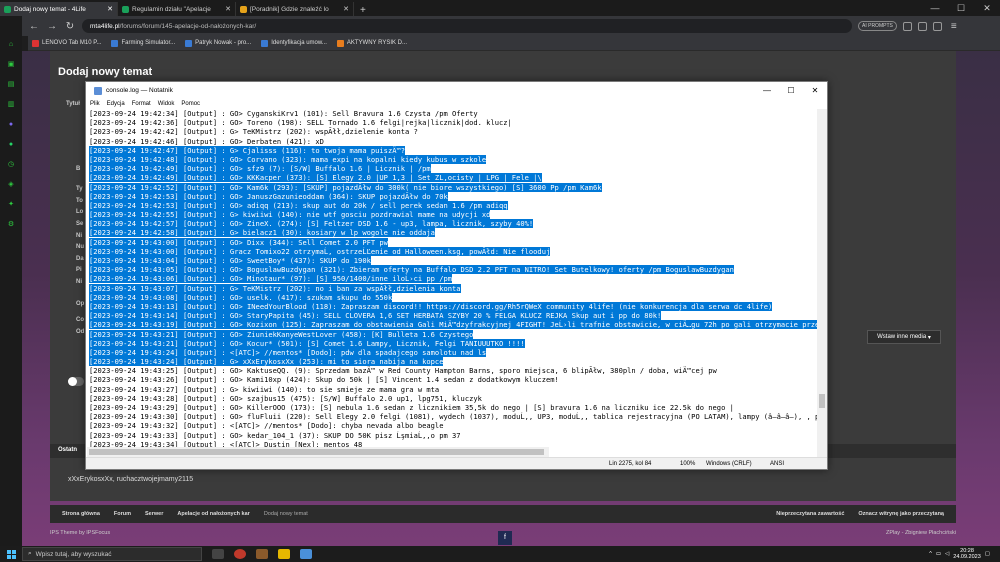 The height and width of the screenshot is (562, 1000). Describe the element at coordinates (877, 26) in the screenshot. I see `vpn-badge: AI PROMPTS` at that location.